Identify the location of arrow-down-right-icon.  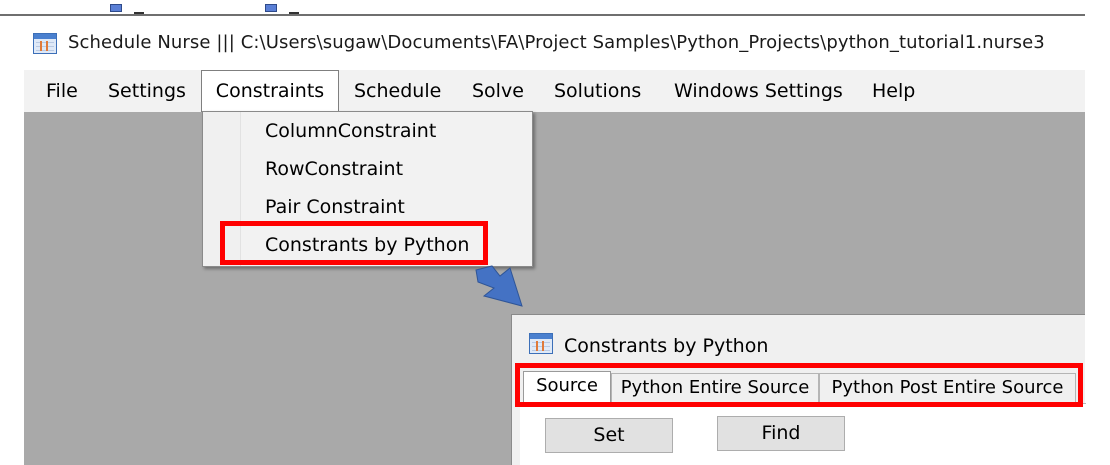
(499, 286).